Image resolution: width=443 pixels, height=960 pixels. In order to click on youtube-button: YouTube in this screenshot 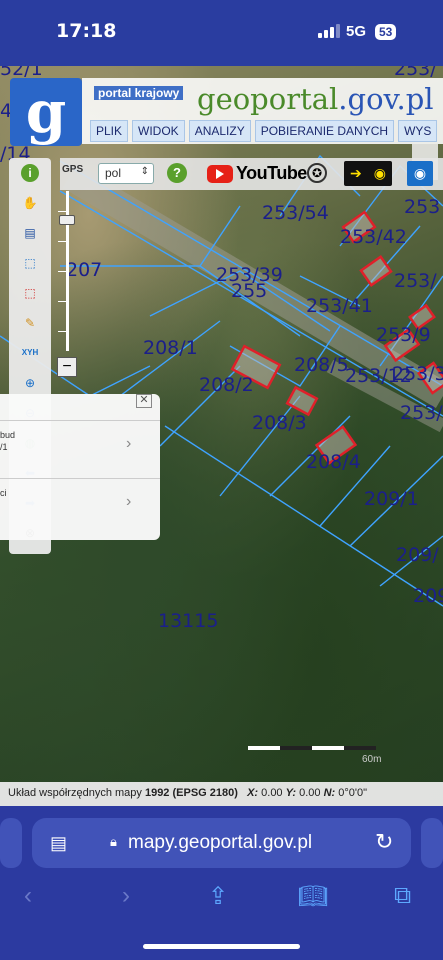, I will do `click(257, 173)`.